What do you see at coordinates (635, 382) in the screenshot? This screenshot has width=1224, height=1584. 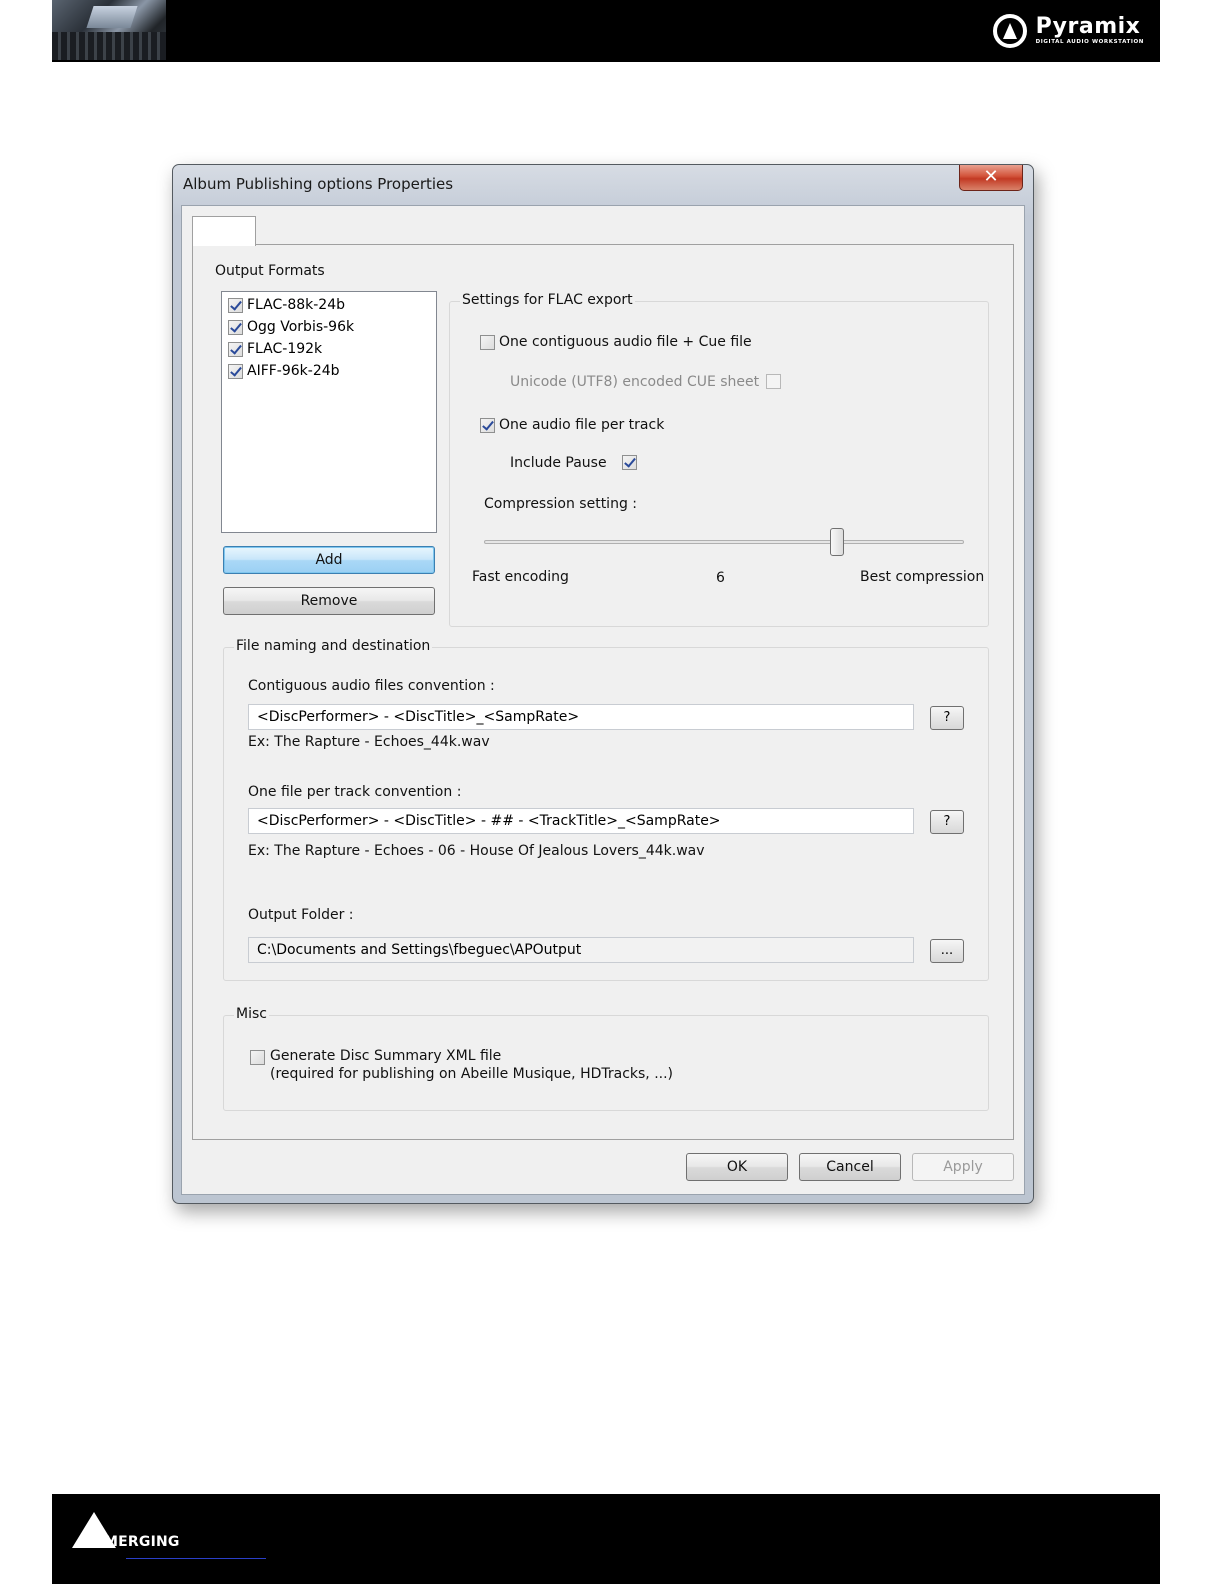 I see `unicode-cue-label: Unicode (UTF8) encoded CUE sheet` at bounding box center [635, 382].